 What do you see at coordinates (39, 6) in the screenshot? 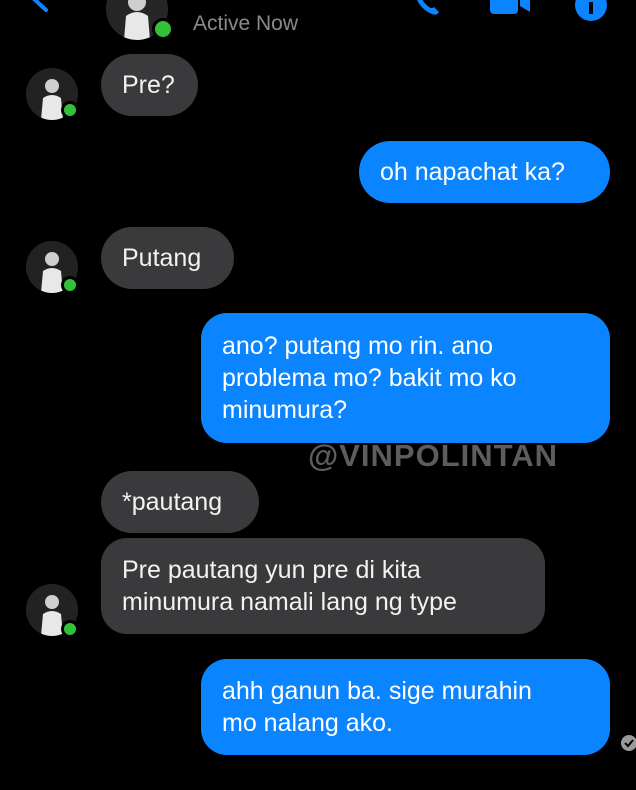
I see `back-arrow-icon` at bounding box center [39, 6].